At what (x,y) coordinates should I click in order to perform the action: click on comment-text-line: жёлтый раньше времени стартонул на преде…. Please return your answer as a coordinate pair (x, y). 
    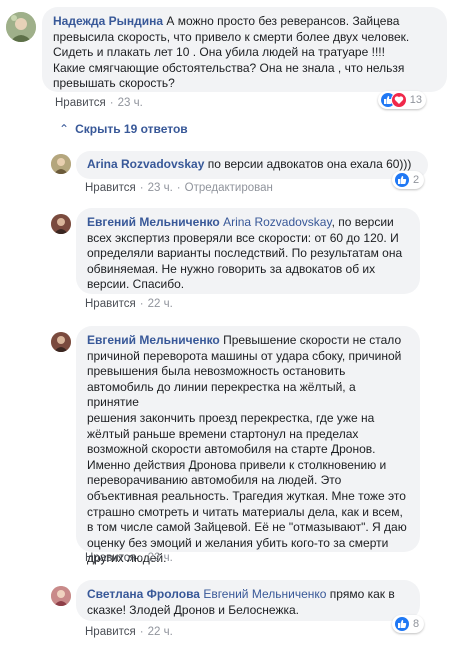
    Looking at the image, I should click on (223, 433).